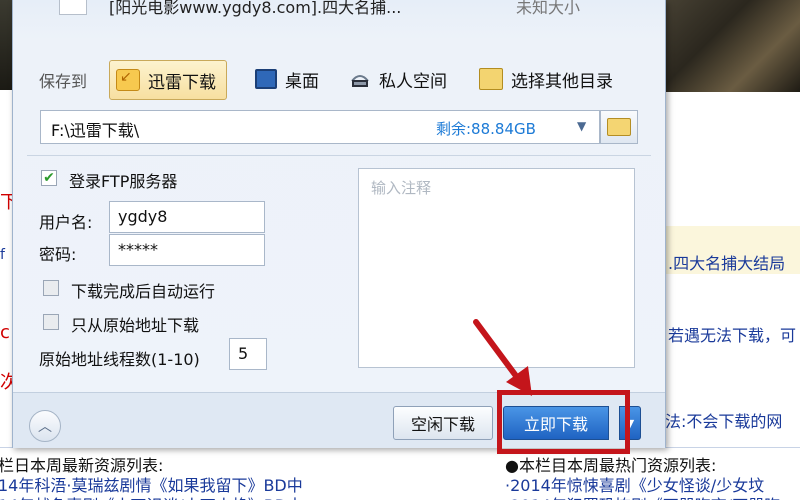 The width and height of the screenshot is (800, 500). What do you see at coordinates (413, 81) in the screenshot?
I see `location-label: 私人空间` at bounding box center [413, 81].